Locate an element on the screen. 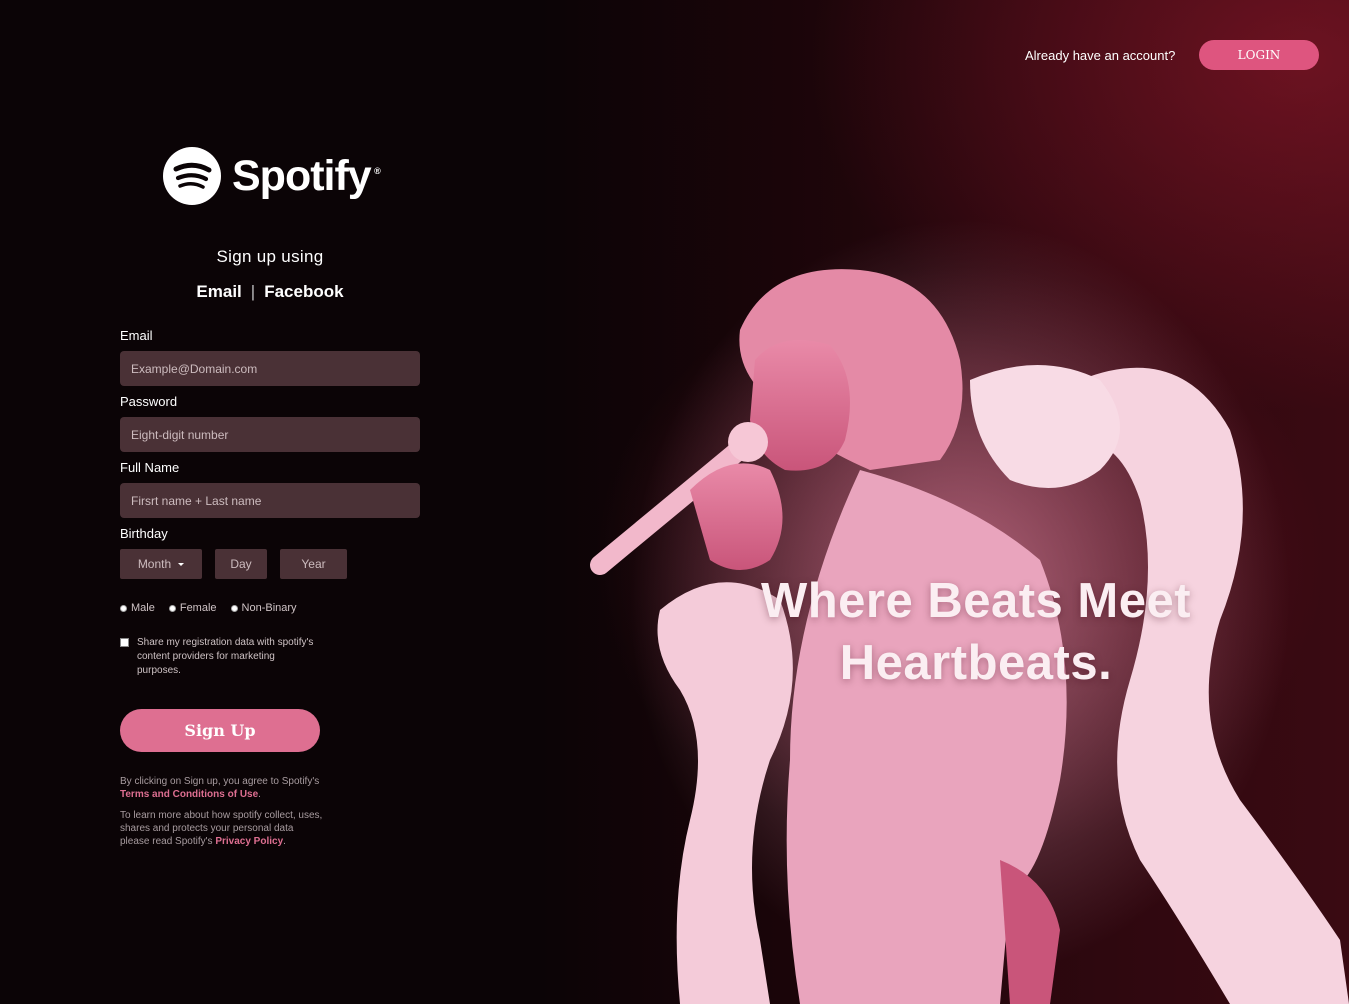 The width and height of the screenshot is (1349, 1004). gender-option-non-binary: Non-Binary is located at coordinates (263, 608).